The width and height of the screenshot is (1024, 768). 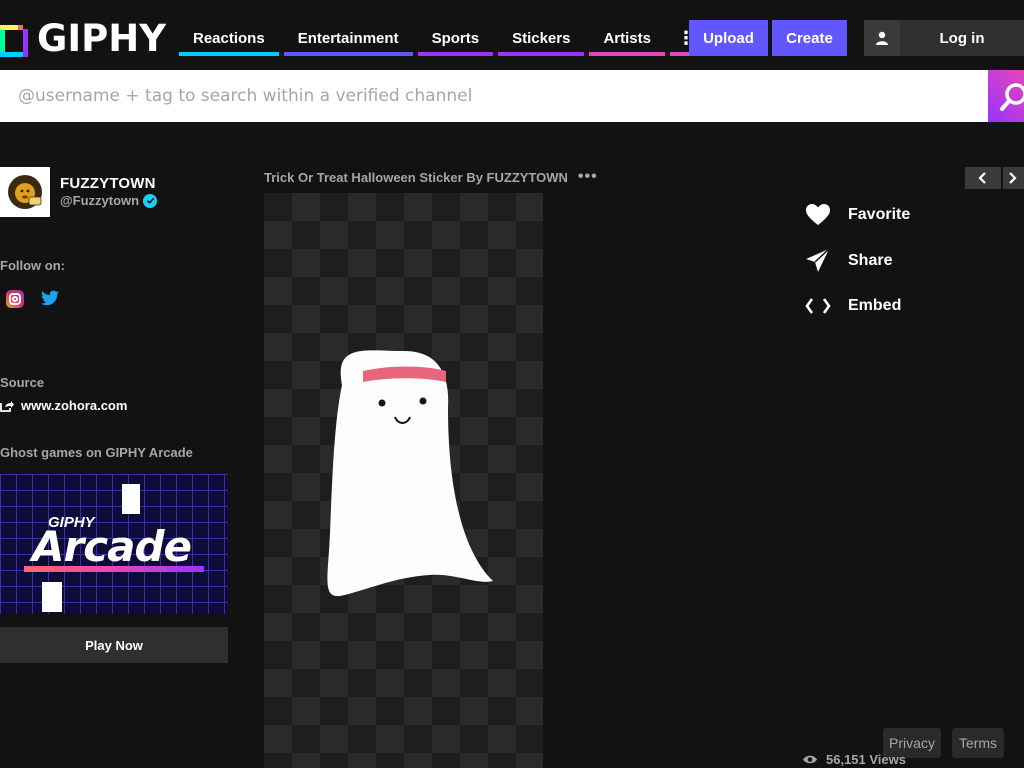 What do you see at coordinates (15, 299) in the screenshot?
I see `instagram-icon` at bounding box center [15, 299].